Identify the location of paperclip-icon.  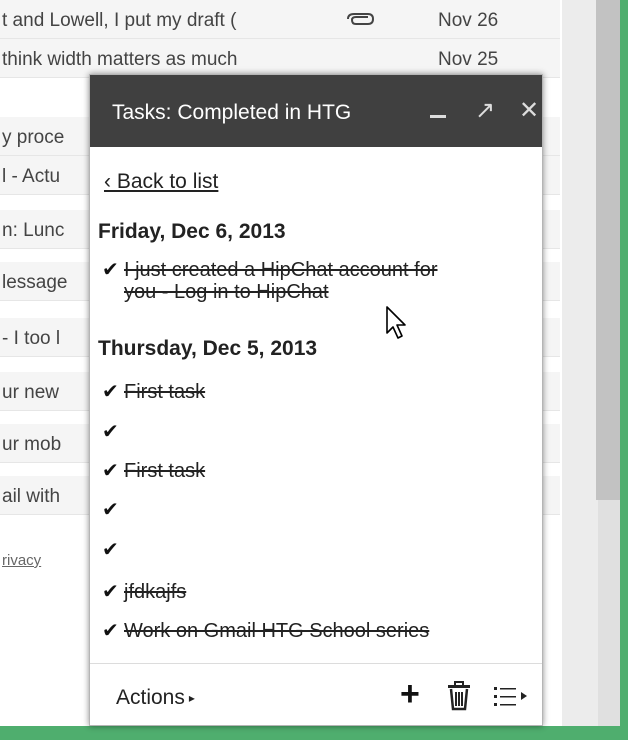
(361, 19).